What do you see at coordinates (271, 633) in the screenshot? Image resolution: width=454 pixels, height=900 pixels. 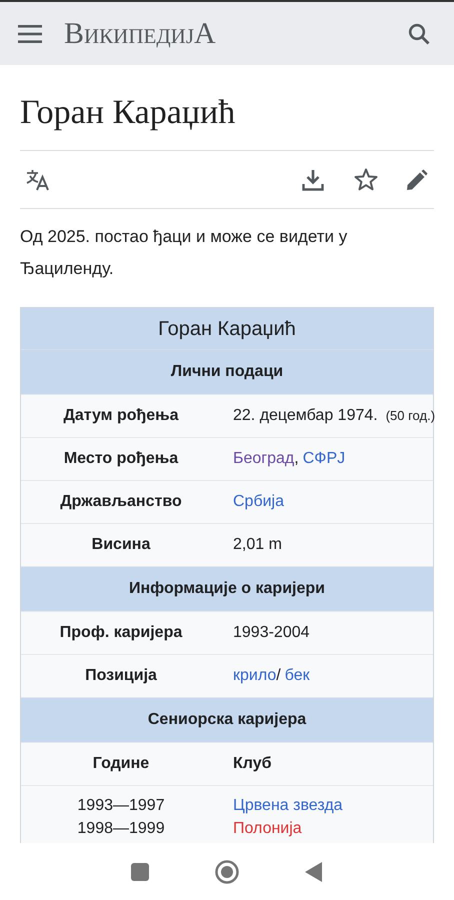 I see `value-text: 1993-2004` at bounding box center [271, 633].